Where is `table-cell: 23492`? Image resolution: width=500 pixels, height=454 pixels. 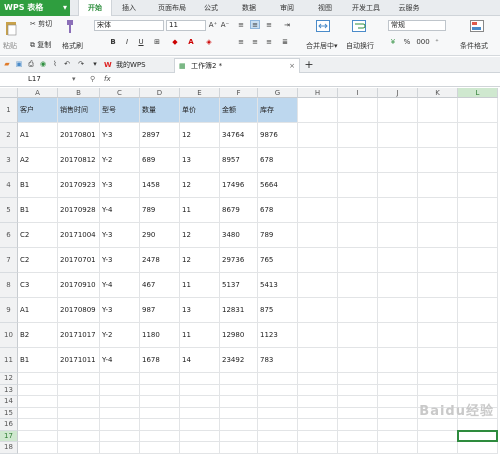
table-cell: 23492 is located at coordinates (239, 360).